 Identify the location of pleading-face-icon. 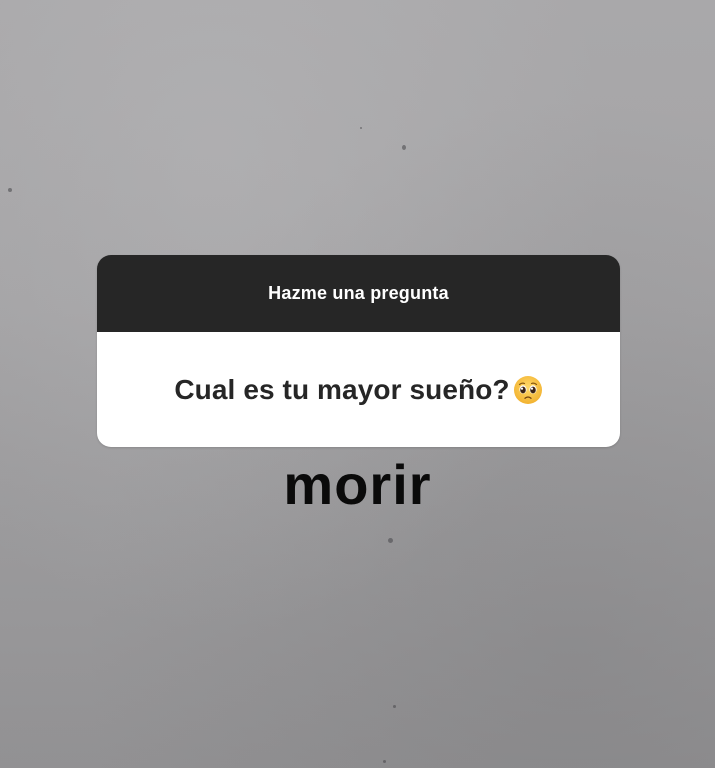
(528, 390).